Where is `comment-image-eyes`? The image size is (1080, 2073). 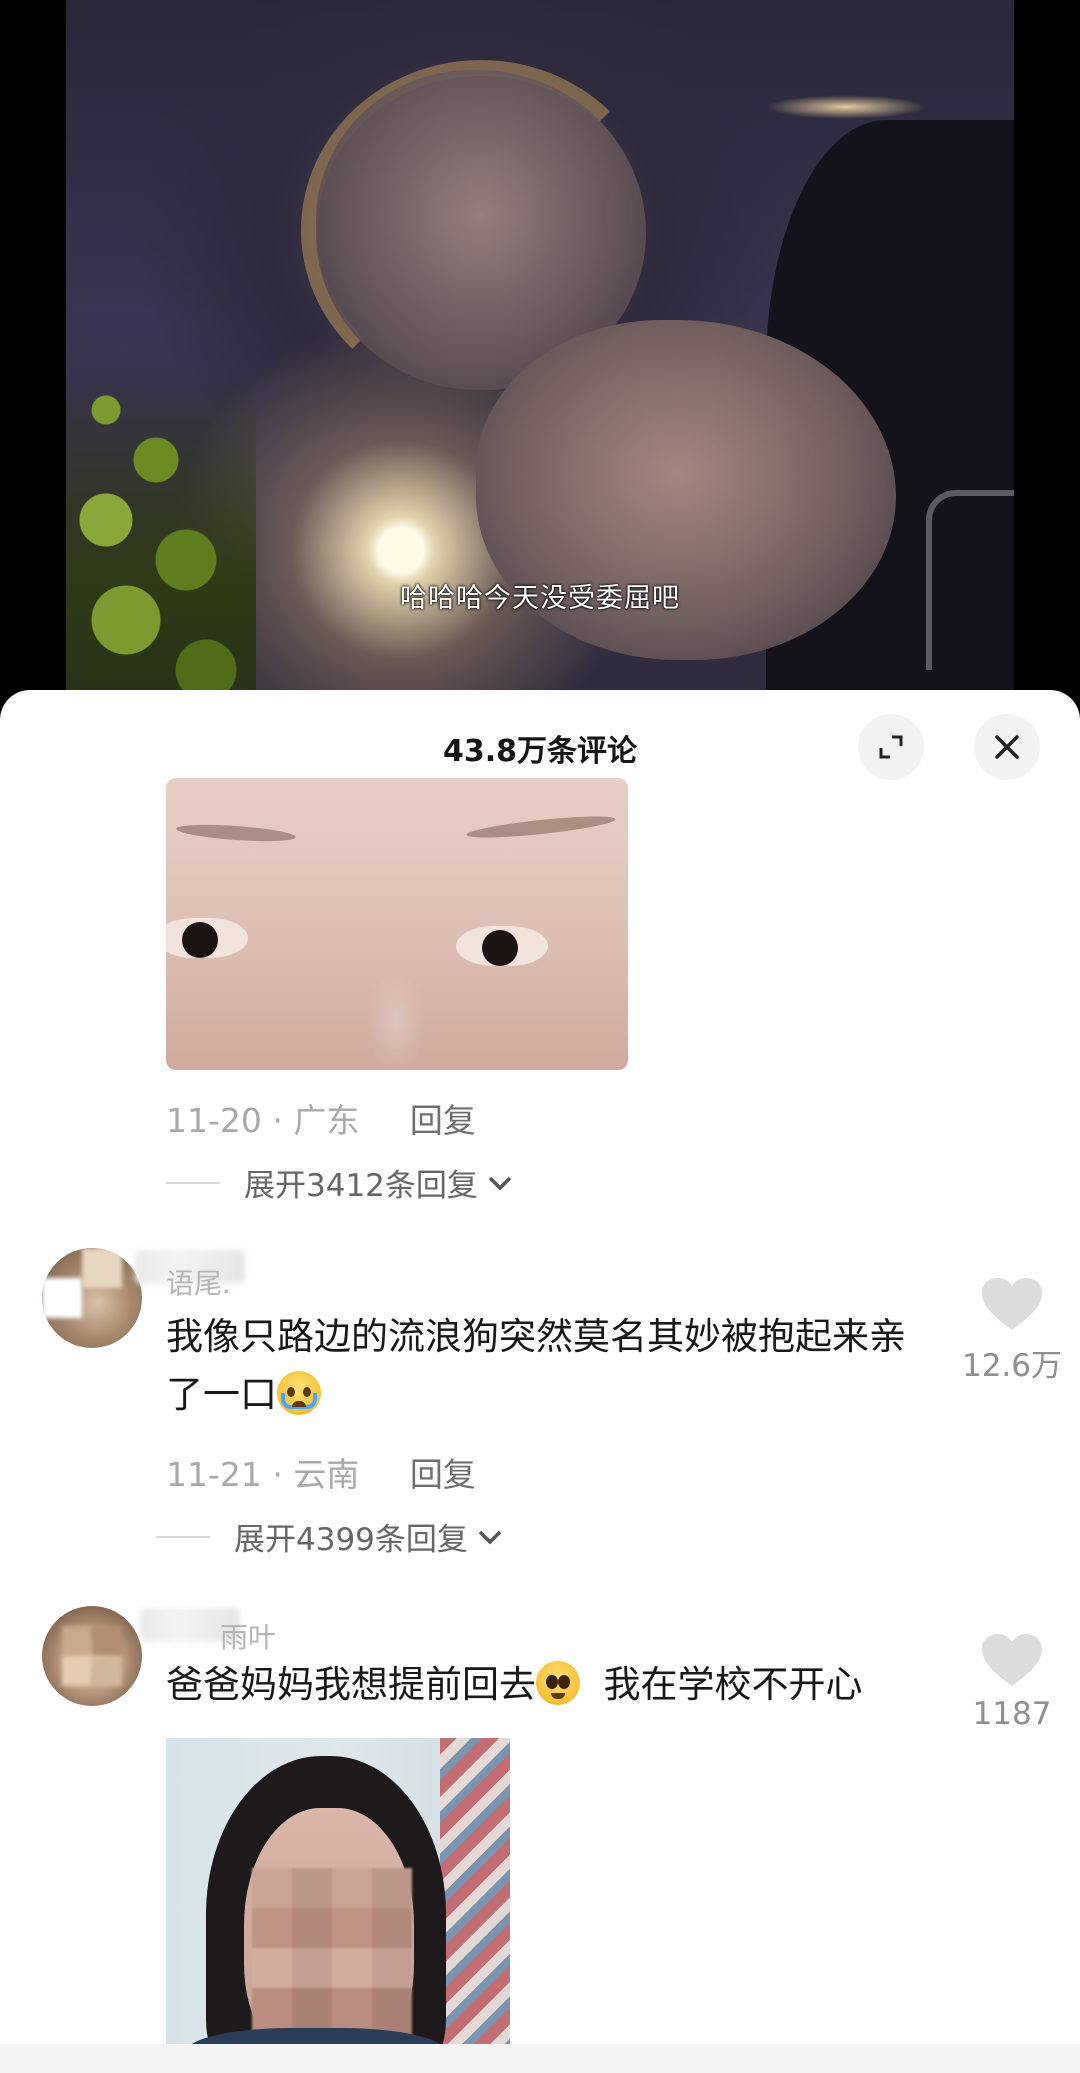
comment-image-eyes is located at coordinates (397, 924).